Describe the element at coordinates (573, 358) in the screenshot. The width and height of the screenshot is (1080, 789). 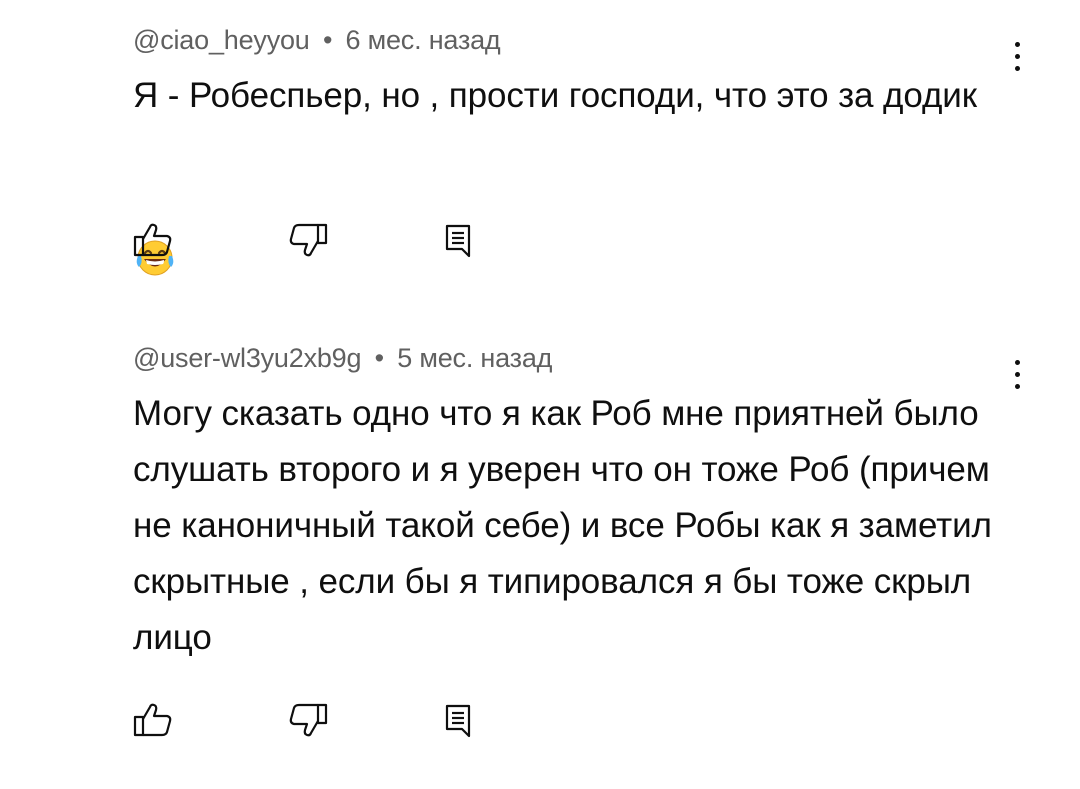
I see `comment-meta: @user-wl3yu2xb9g • 5 мес. назад` at that location.